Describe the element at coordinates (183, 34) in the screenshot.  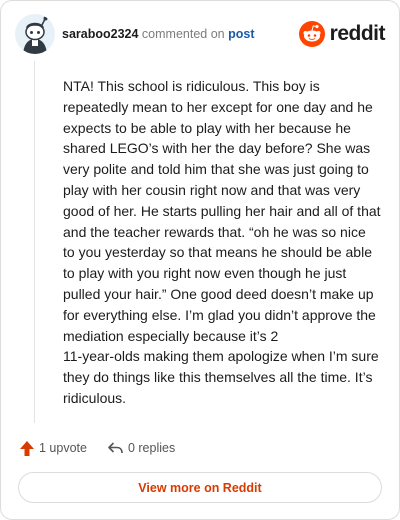
I see `commented-on-text: commented on` at that location.